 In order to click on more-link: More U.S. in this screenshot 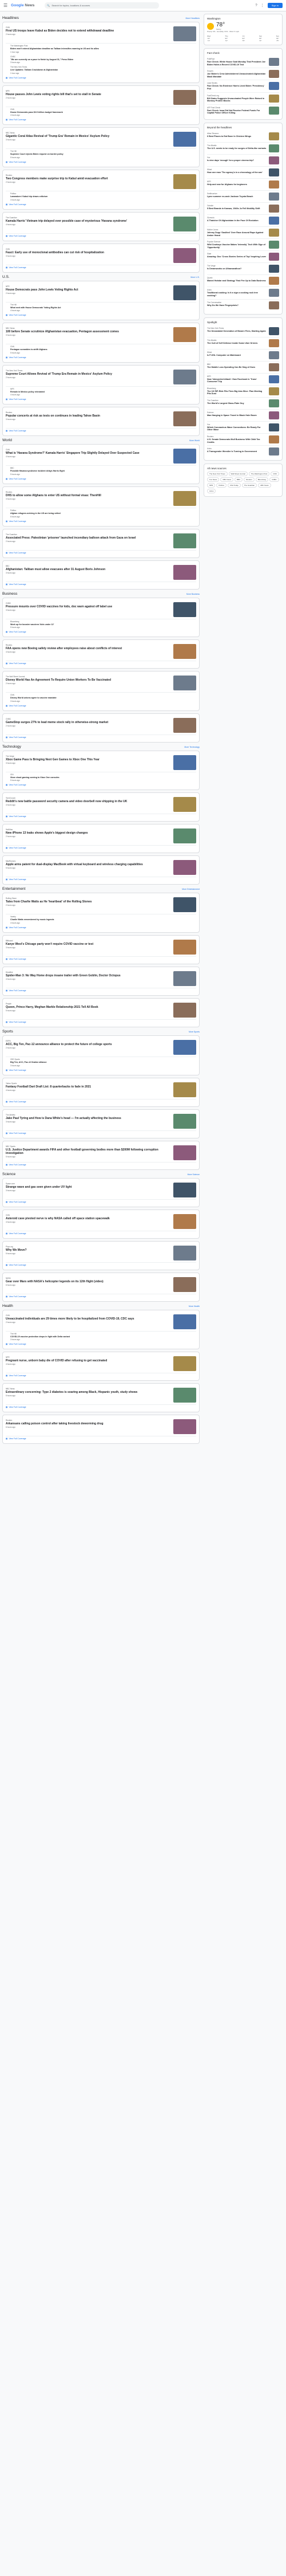, I will do `click(195, 277)`.